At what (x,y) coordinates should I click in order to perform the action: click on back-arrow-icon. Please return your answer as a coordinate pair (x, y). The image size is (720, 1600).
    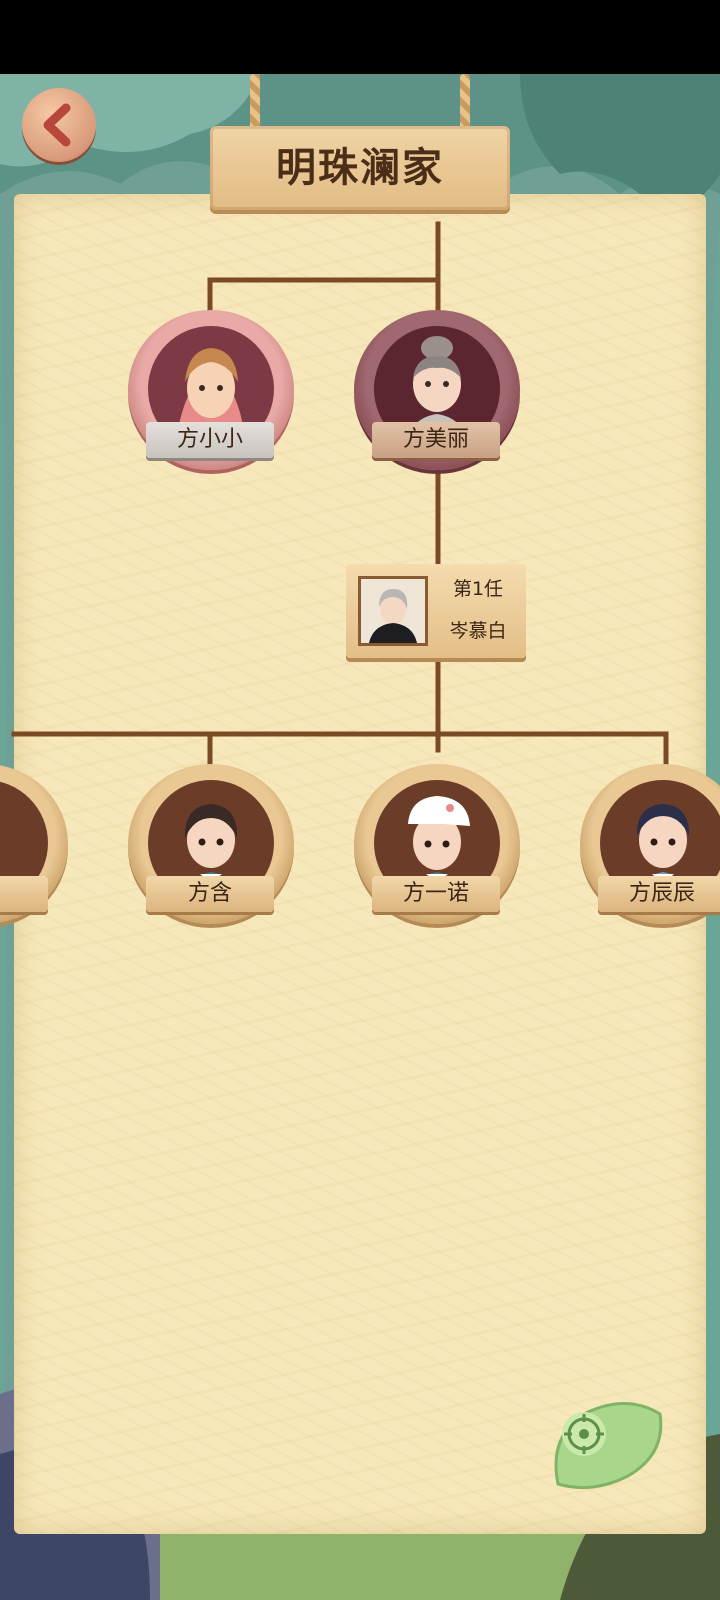
    Looking at the image, I should click on (57, 125).